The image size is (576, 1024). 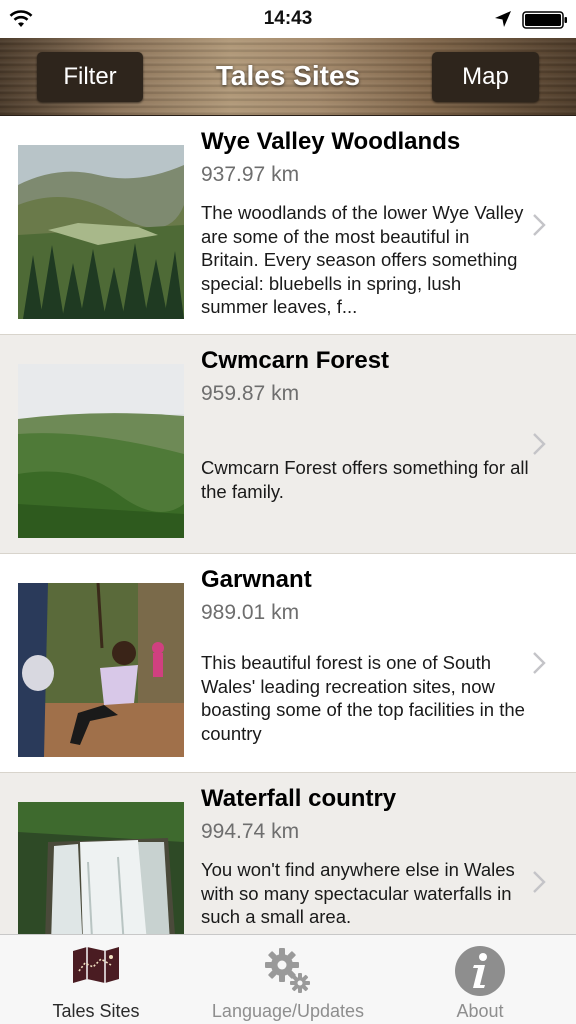 What do you see at coordinates (503, 19) in the screenshot?
I see `location-arrow-icon` at bounding box center [503, 19].